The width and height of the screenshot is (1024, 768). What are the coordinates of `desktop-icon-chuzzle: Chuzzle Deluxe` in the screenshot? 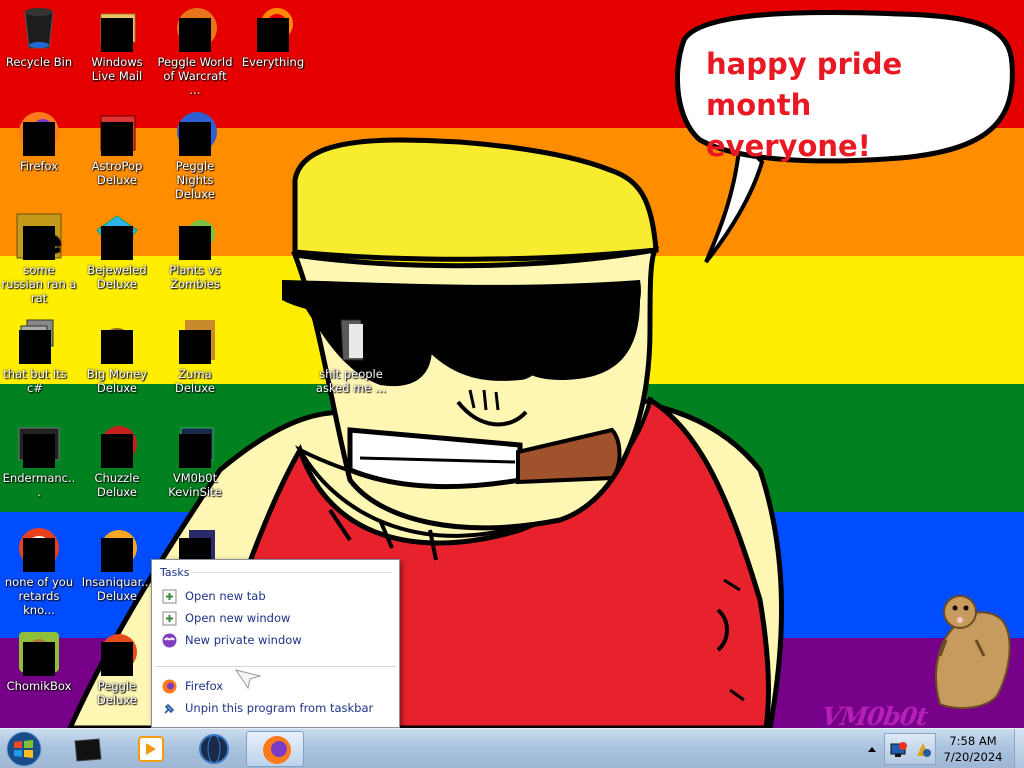 It's located at (117, 459).